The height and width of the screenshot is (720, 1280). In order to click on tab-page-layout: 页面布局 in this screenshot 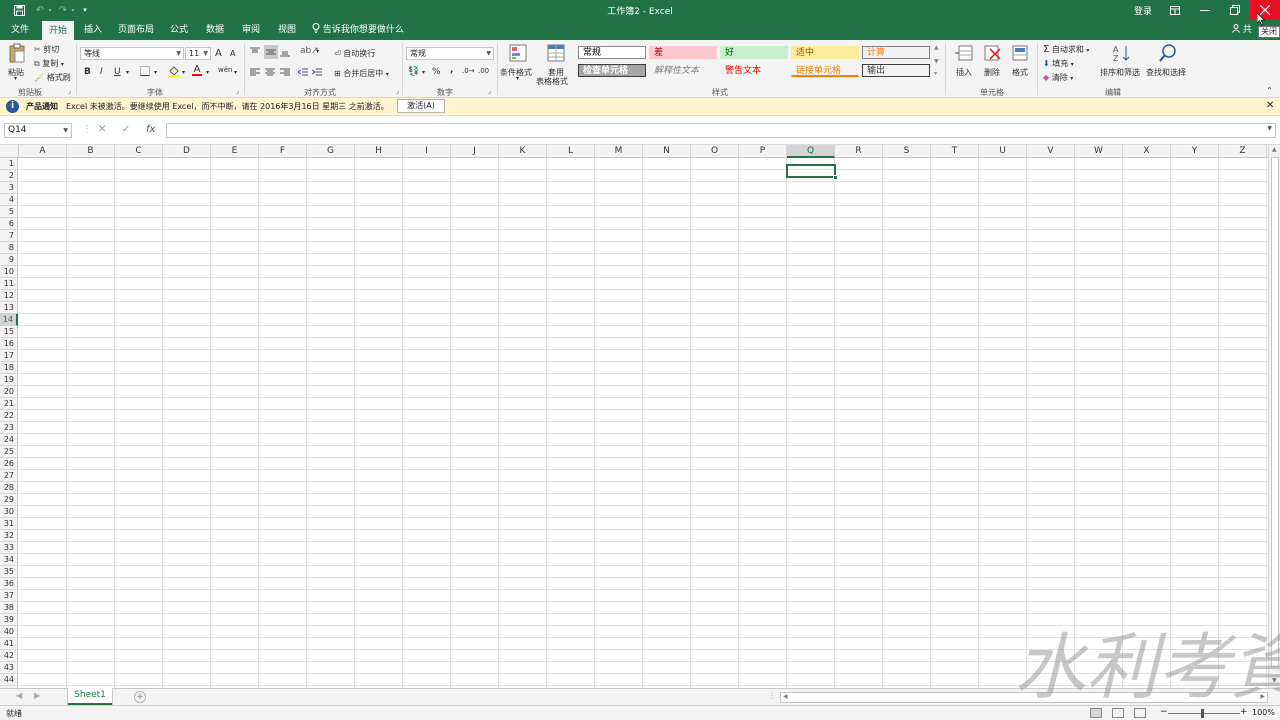, I will do `click(136, 30)`.